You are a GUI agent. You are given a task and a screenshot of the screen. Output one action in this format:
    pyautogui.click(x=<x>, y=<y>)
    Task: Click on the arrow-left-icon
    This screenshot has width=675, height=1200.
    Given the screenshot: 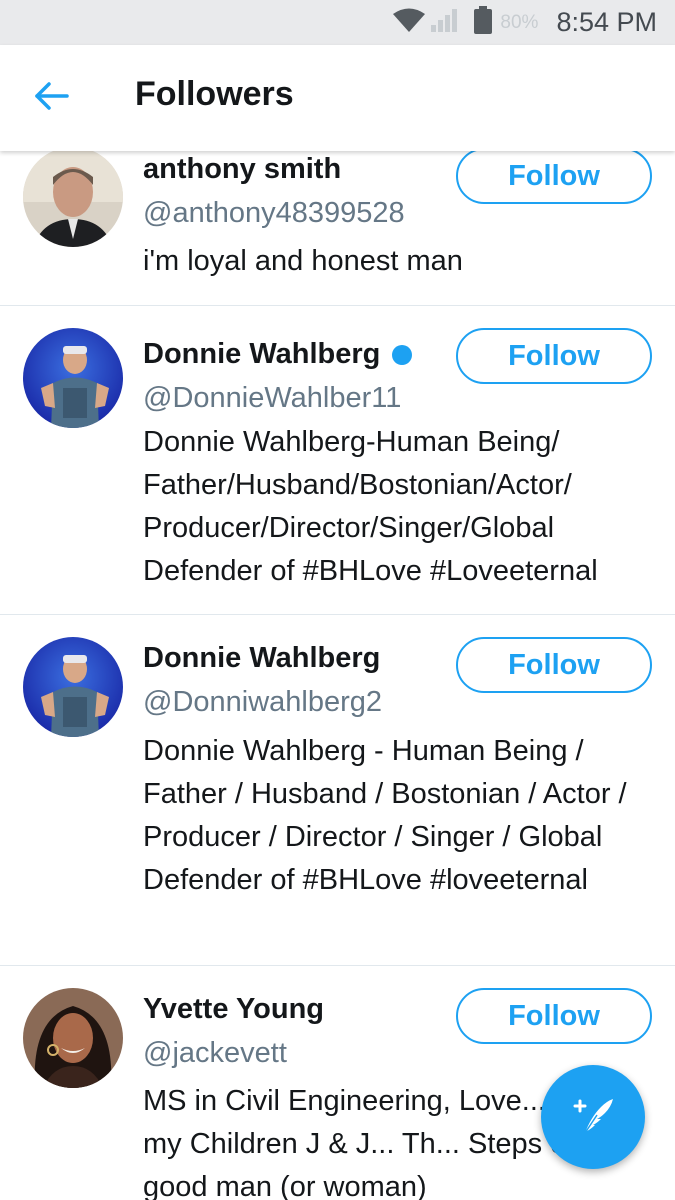 What is the action you would take?
    pyautogui.click(x=52, y=98)
    